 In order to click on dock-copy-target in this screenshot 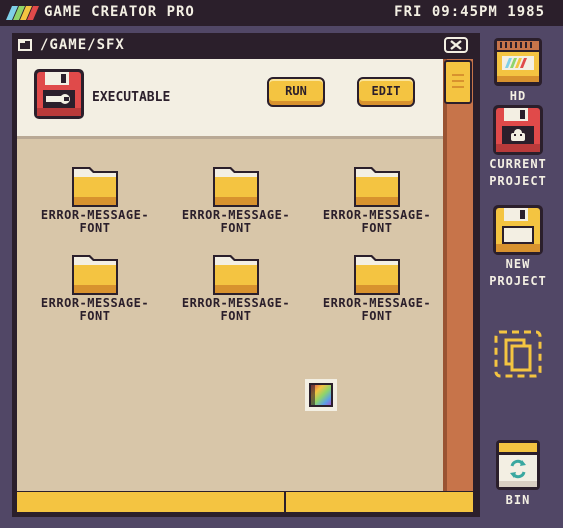, I will do `click(518, 354)`.